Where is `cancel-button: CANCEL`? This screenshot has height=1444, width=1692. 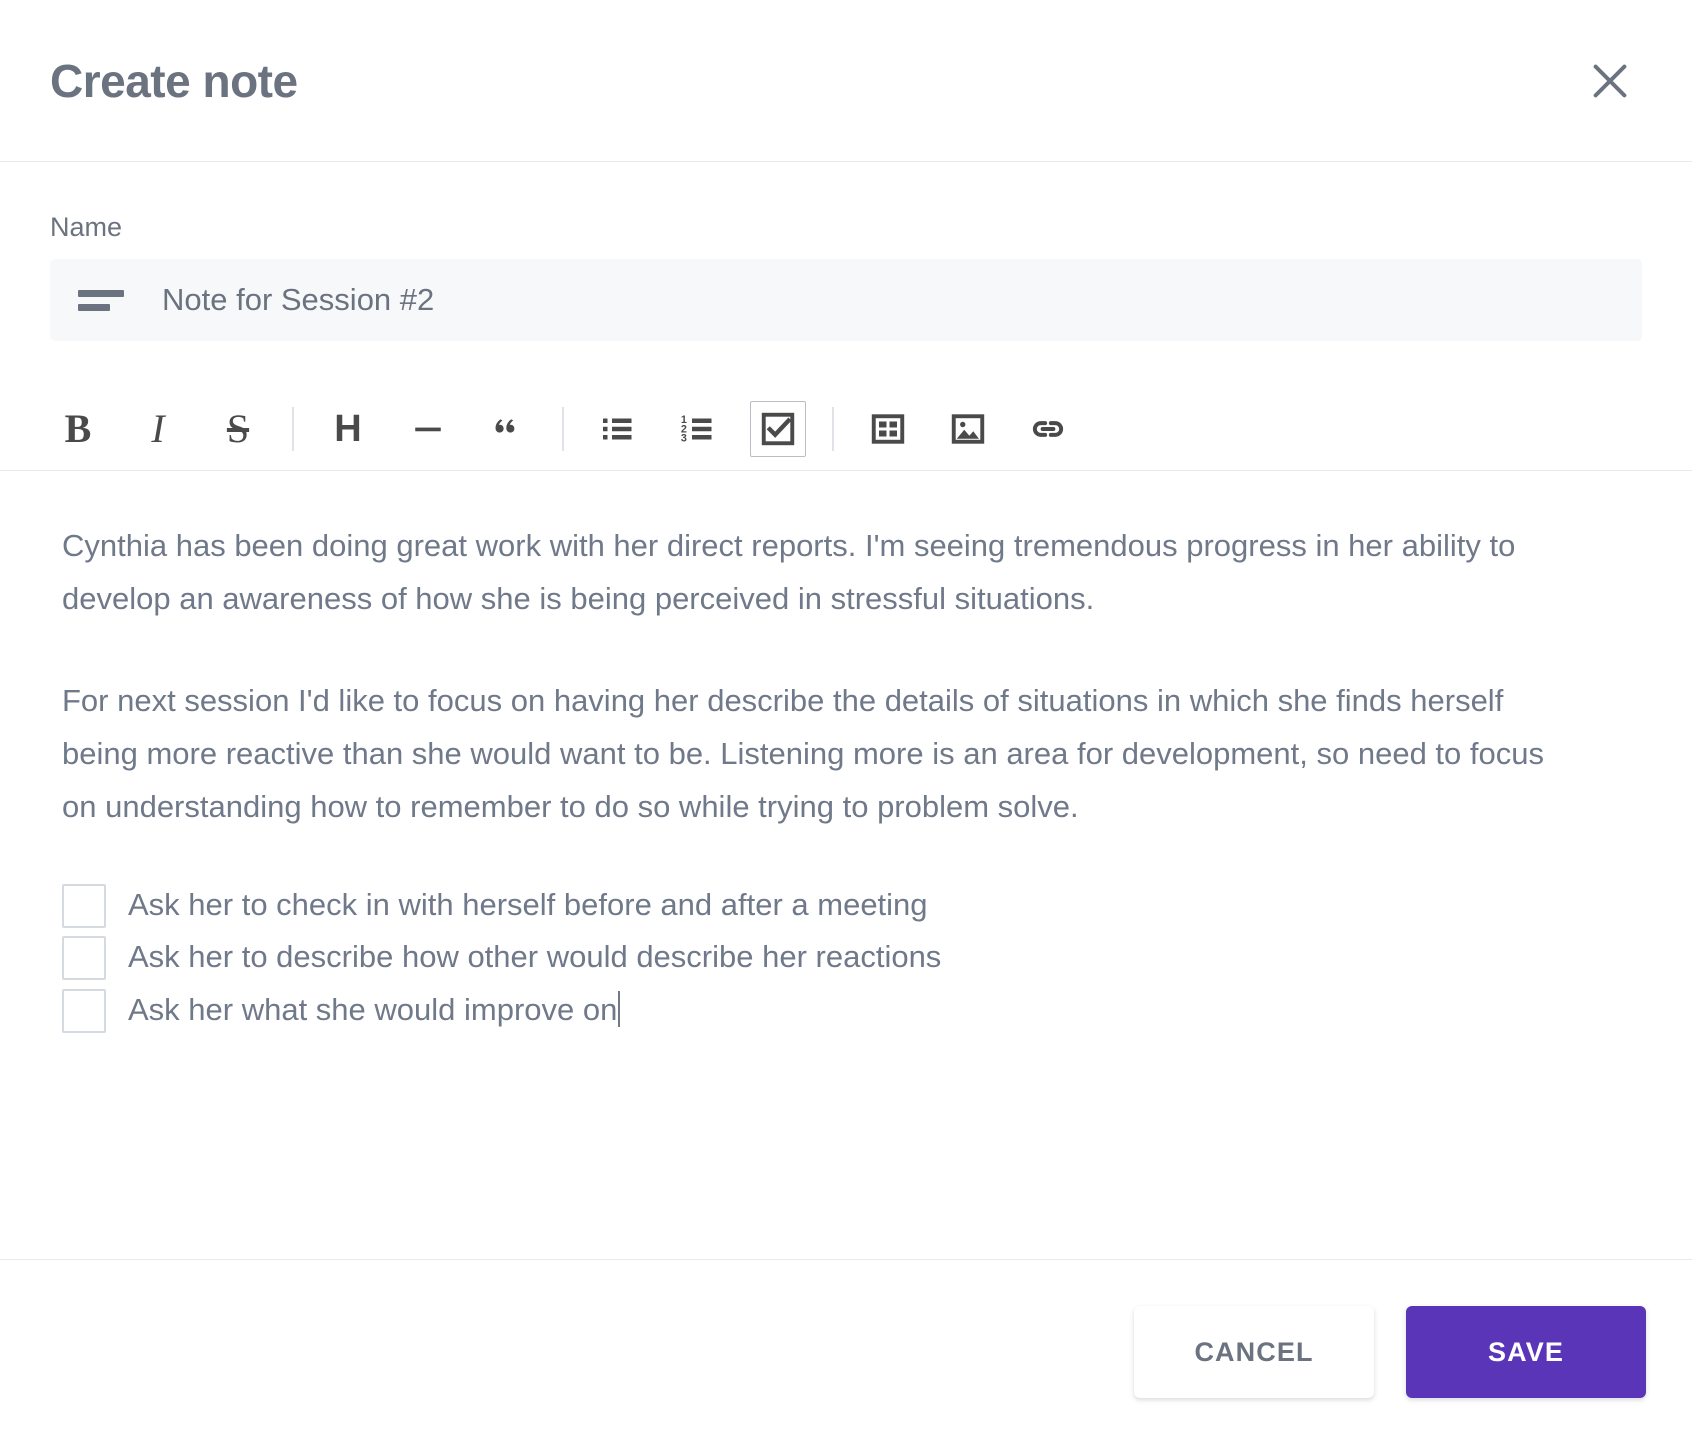 cancel-button: CANCEL is located at coordinates (1254, 1352).